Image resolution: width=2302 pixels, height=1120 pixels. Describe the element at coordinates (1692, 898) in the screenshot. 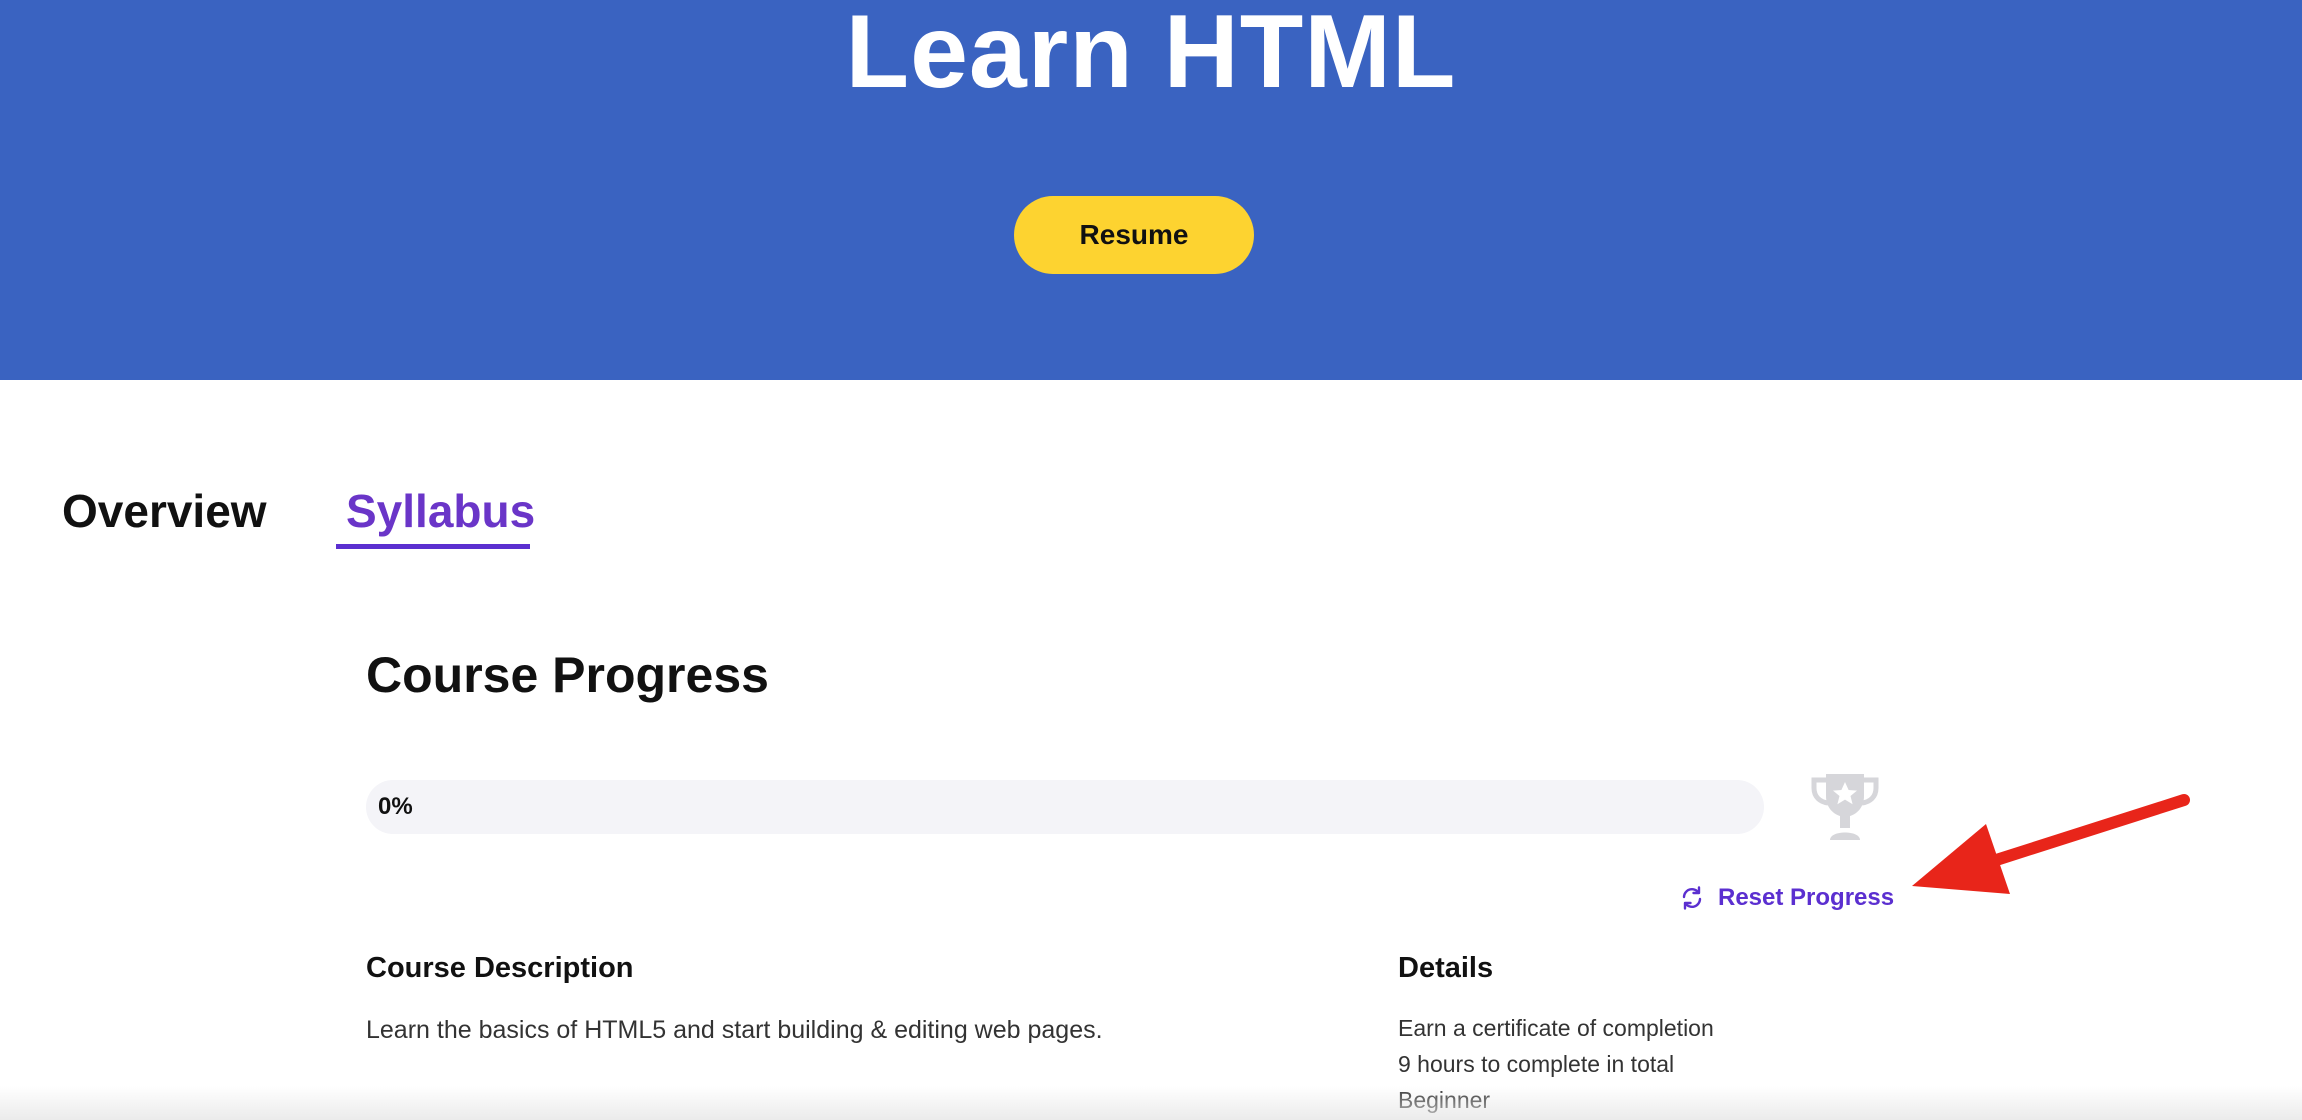

I see `refresh-icon` at that location.